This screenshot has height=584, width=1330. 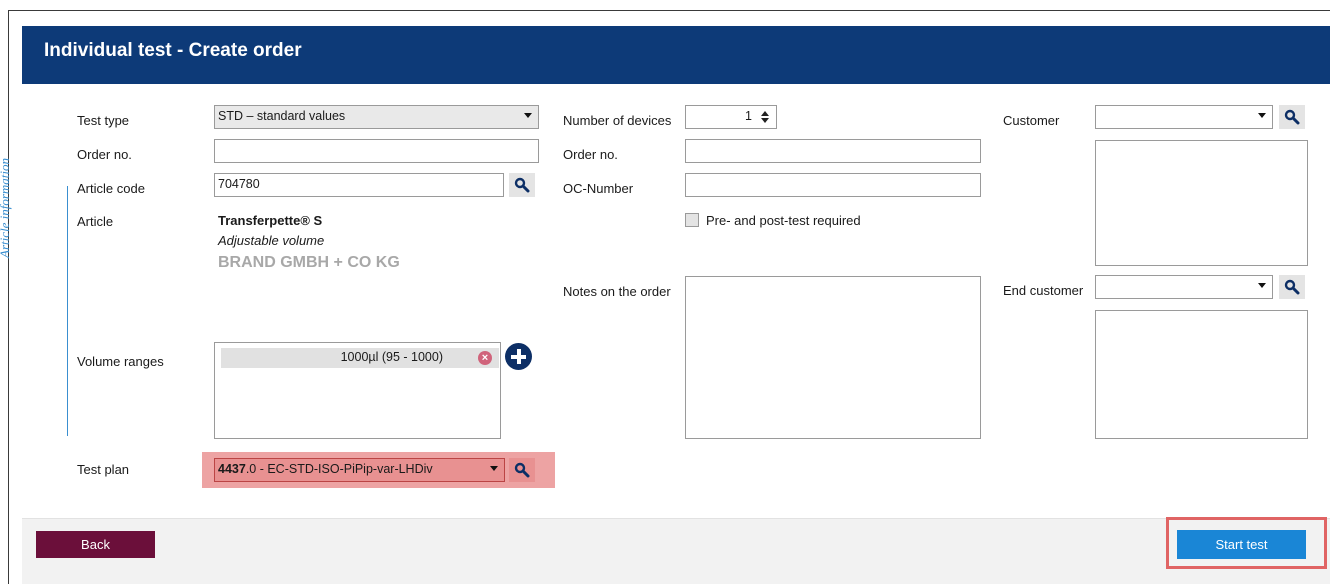 I want to click on page-title: Individual test - Create order, so click(x=173, y=50).